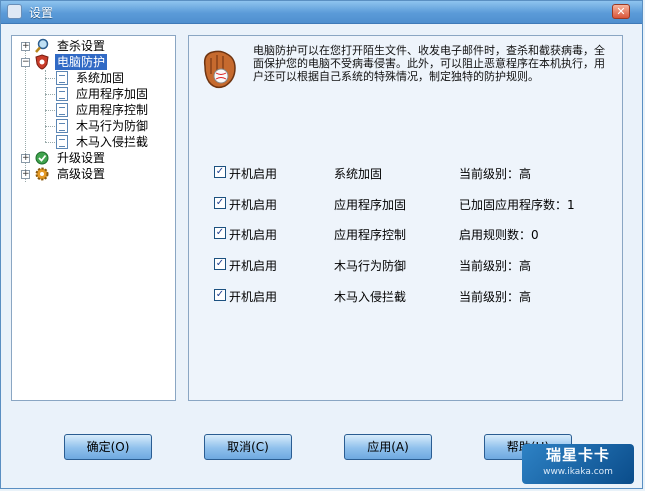  What do you see at coordinates (321, 12) in the screenshot?
I see `title-bar: 设置 ✕` at bounding box center [321, 12].